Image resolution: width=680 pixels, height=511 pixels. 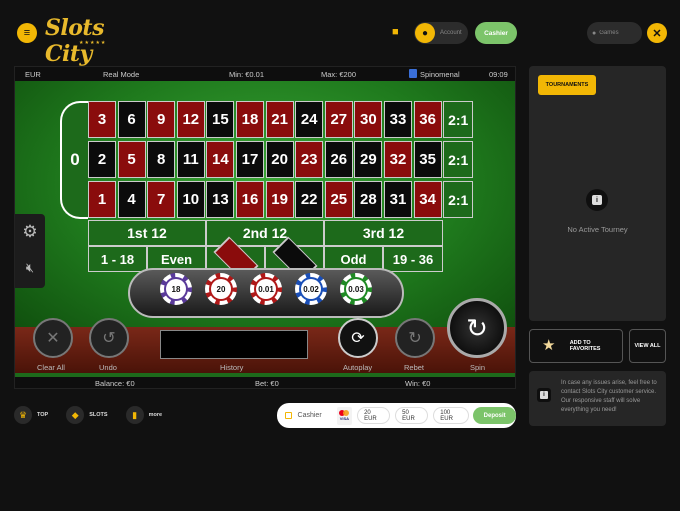 I want to click on autoplay-icon: ⟳, so click(x=358, y=338).